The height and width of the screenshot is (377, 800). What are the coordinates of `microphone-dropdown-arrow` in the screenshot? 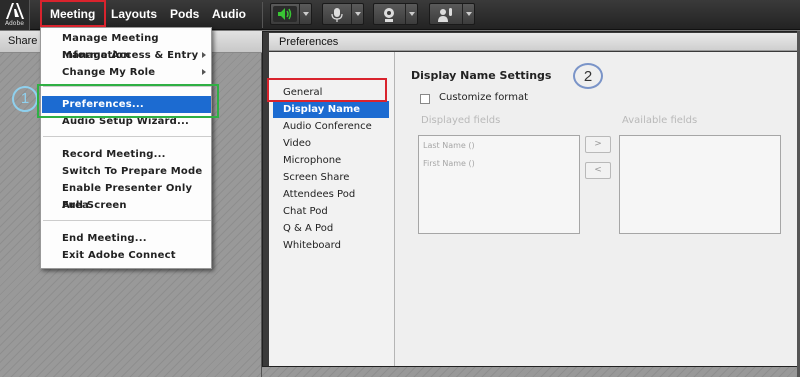 It's located at (357, 14).